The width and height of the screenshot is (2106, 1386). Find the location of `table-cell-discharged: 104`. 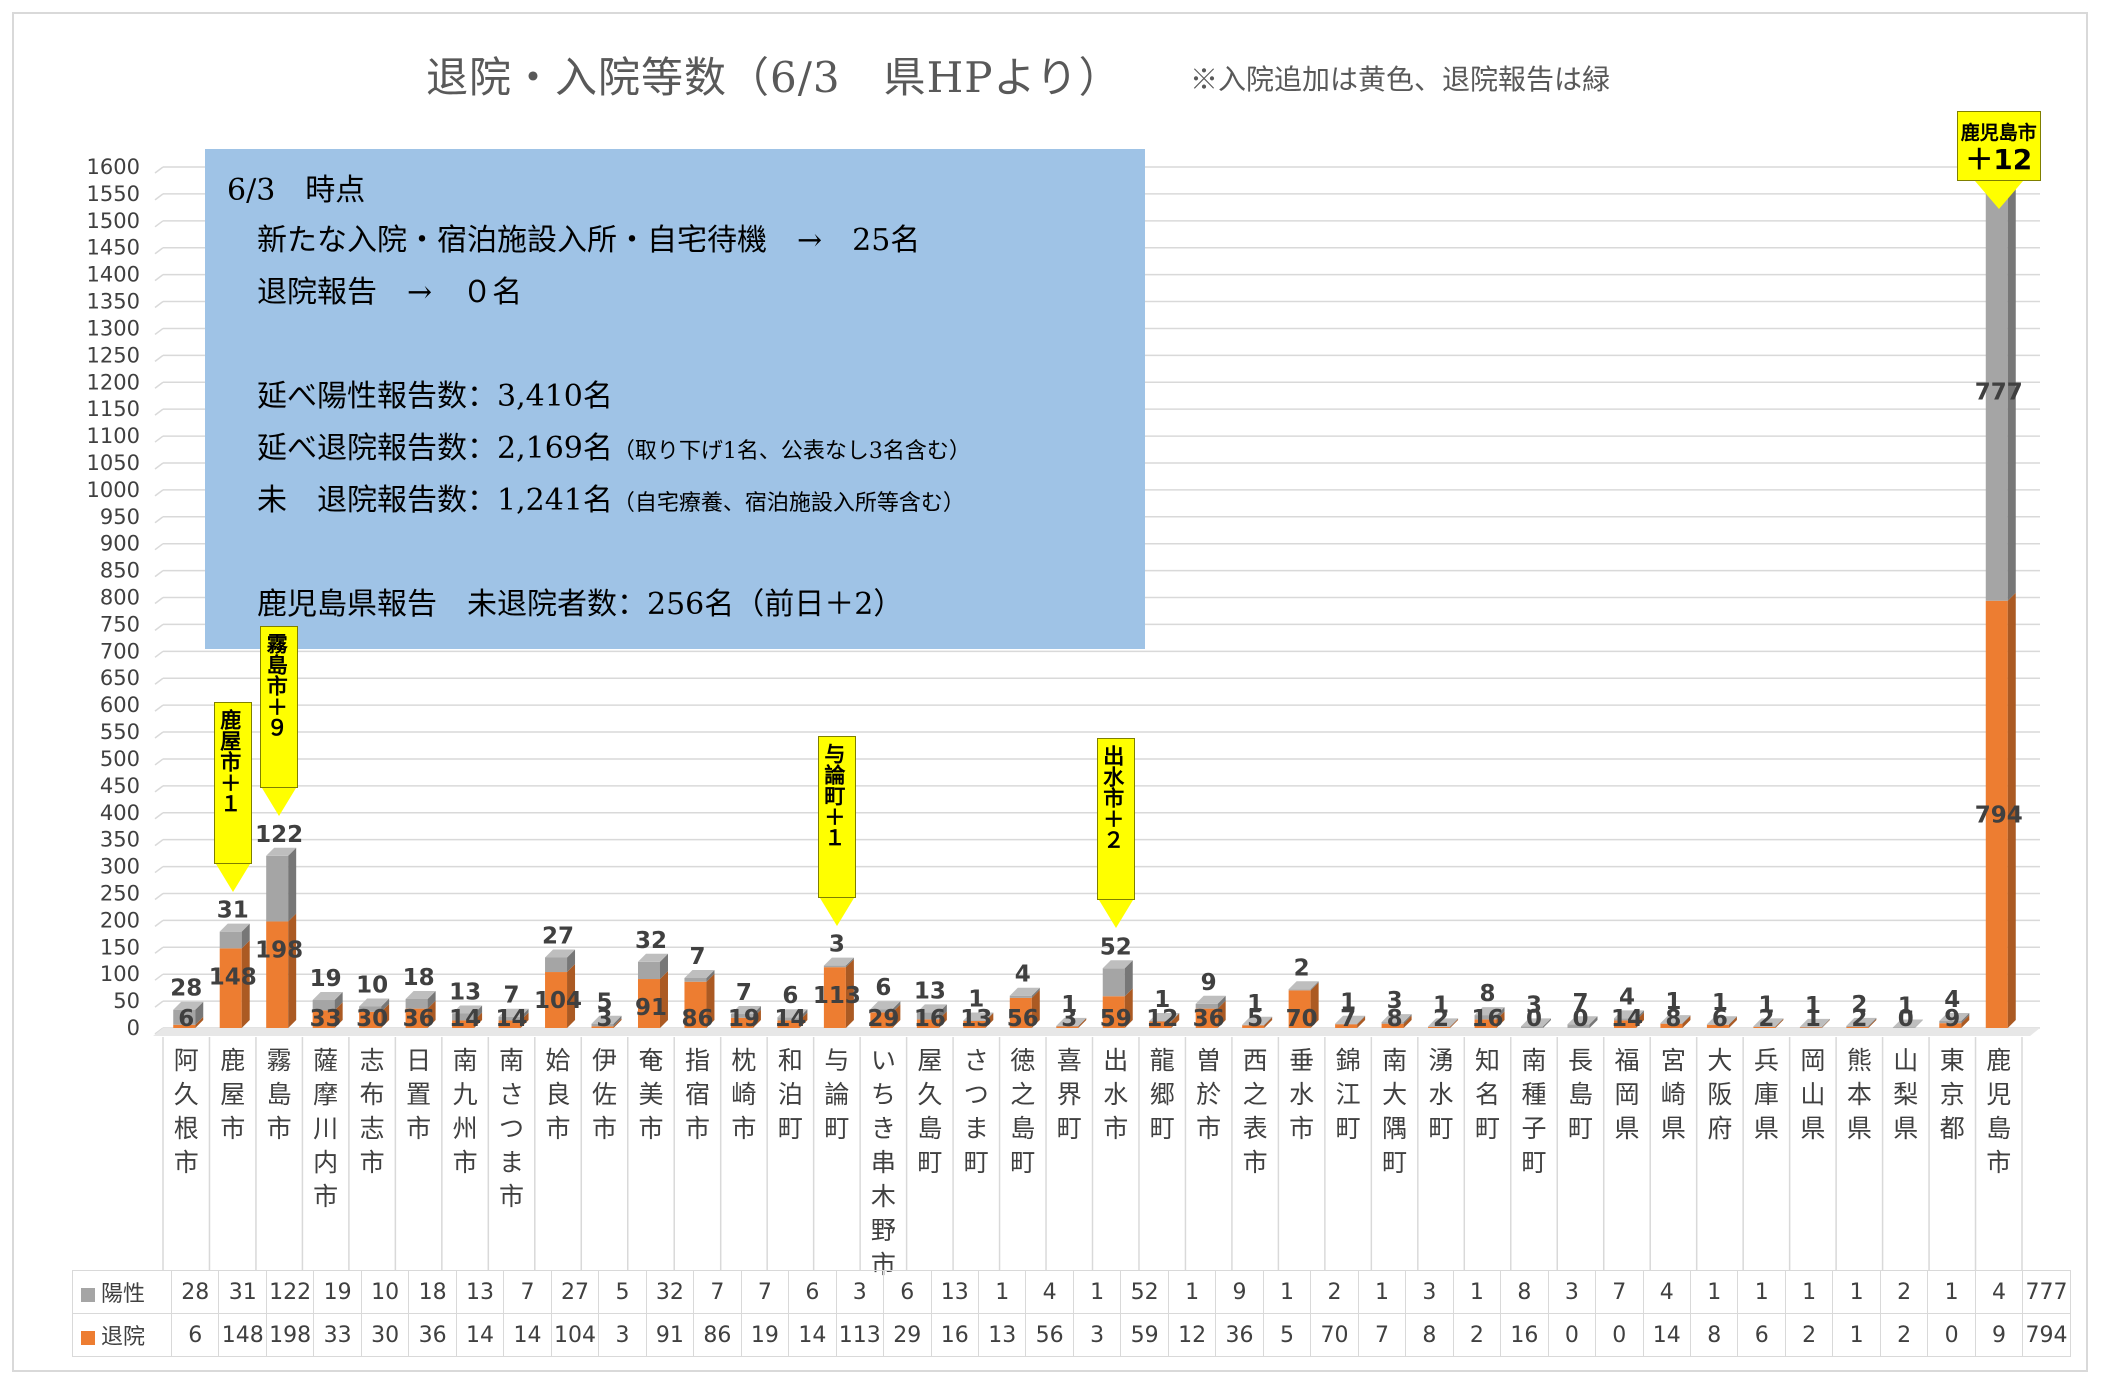

table-cell-discharged: 104 is located at coordinates (575, 1335).